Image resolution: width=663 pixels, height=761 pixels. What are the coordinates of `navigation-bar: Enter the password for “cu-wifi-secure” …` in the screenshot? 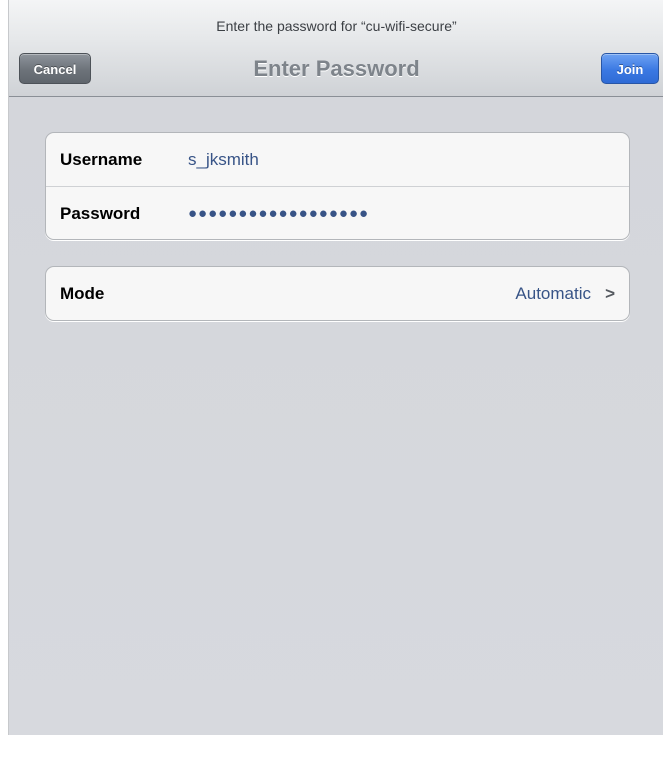 It's located at (336, 48).